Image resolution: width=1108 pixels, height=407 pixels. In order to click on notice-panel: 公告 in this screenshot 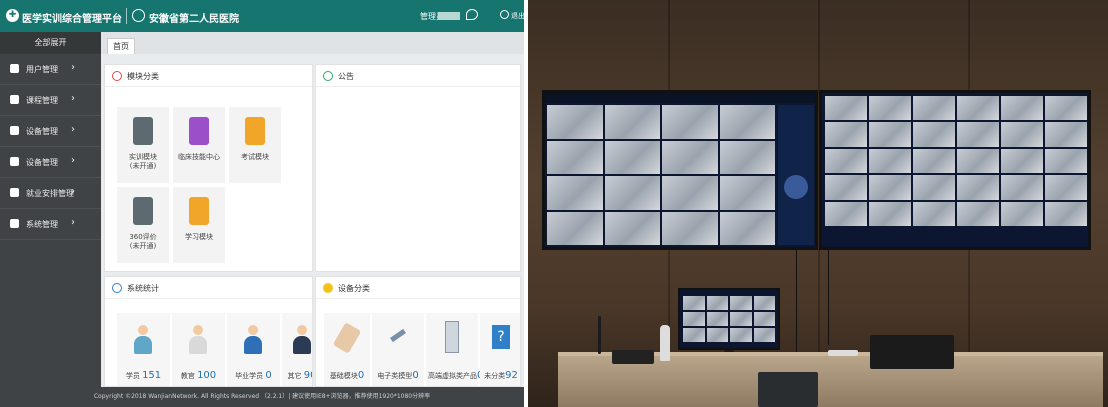, I will do `click(418, 168)`.